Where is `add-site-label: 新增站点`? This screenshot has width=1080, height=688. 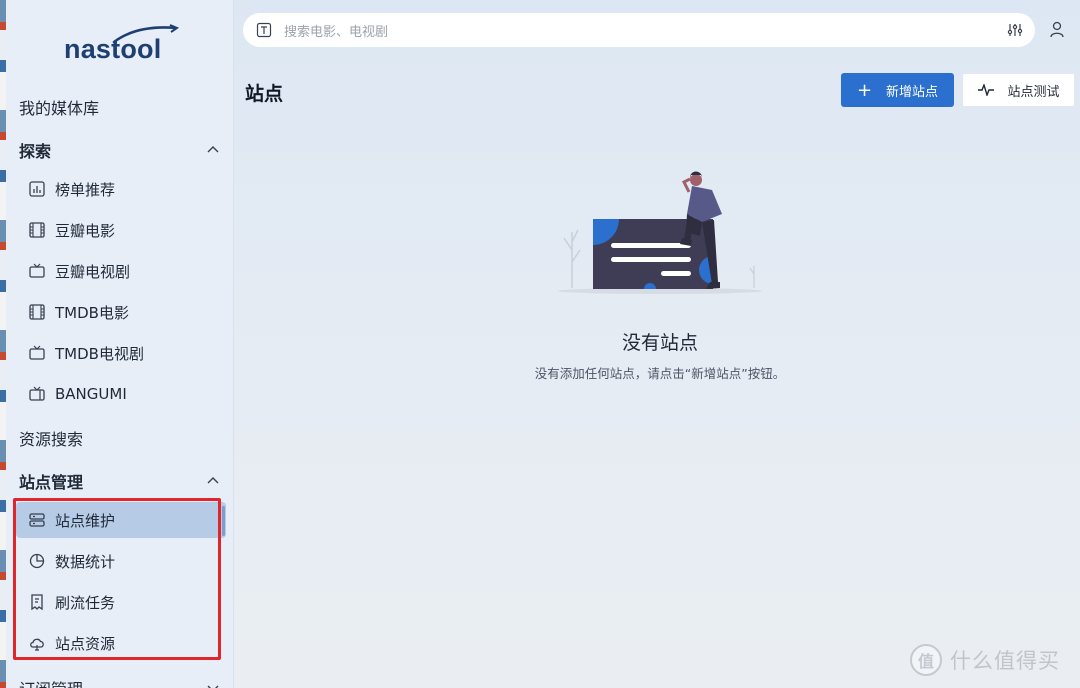 add-site-label: 新增站点 is located at coordinates (912, 92).